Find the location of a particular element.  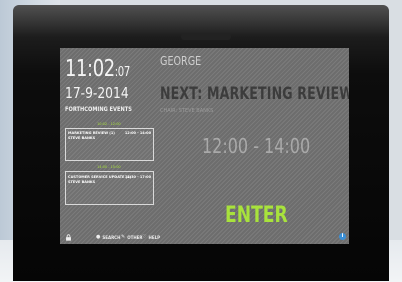

event-title: CUSTOMER SERVICE UPDATE (2) is located at coordinates (100, 177).